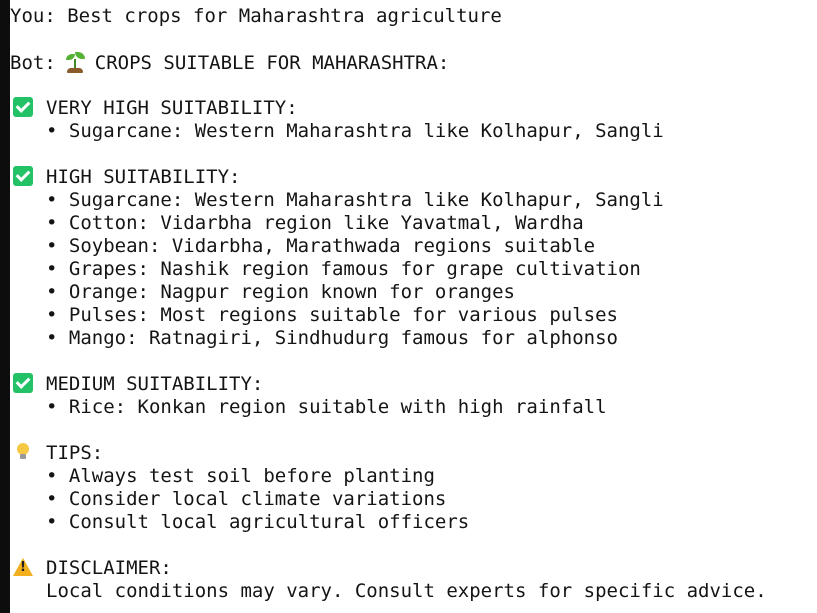 Image resolution: width=817 pixels, height=613 pixels. Describe the element at coordinates (413, 453) in the screenshot. I see `section-tips-title: TIPS:` at that location.